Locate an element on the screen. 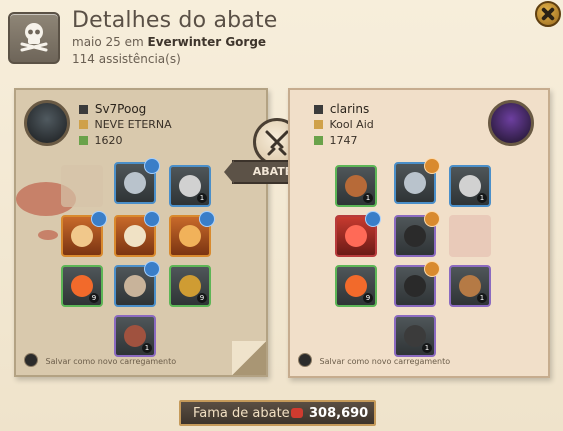 This screenshot has height=431, width=563. food-slot: 9 is located at coordinates (190, 286).